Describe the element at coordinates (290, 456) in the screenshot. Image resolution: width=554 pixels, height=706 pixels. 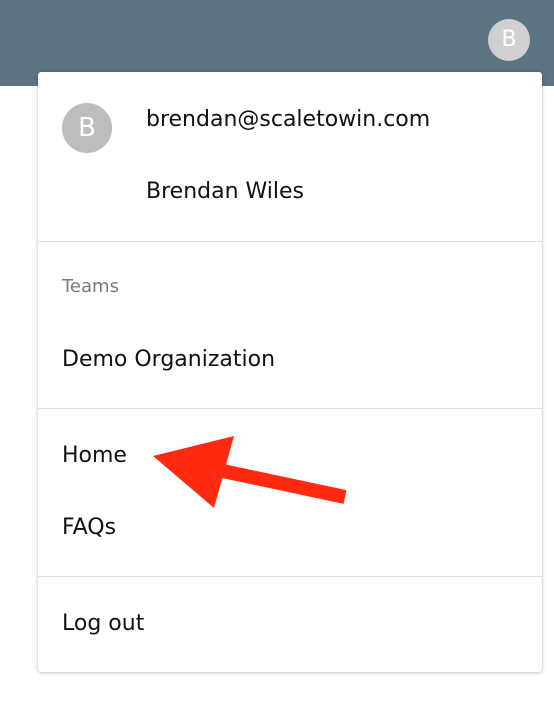
I see `menu-item-home: Home` at that location.